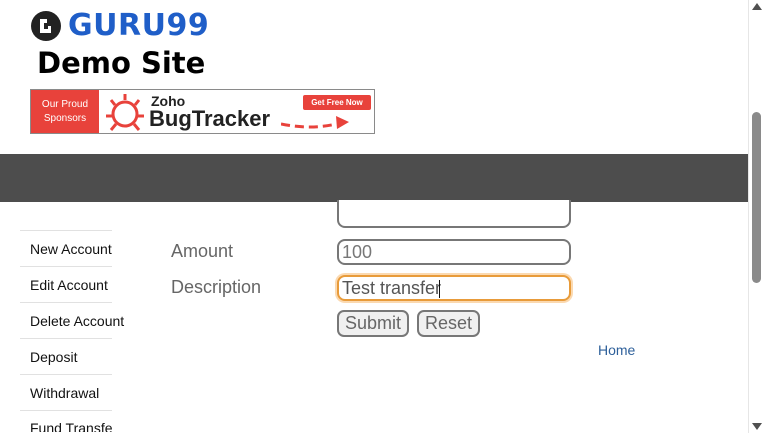 Image resolution: width=764 pixels, height=433 pixels. Describe the element at coordinates (72, 320) in the screenshot. I see `sidebar-item-delete-account: Delete Account` at that location.